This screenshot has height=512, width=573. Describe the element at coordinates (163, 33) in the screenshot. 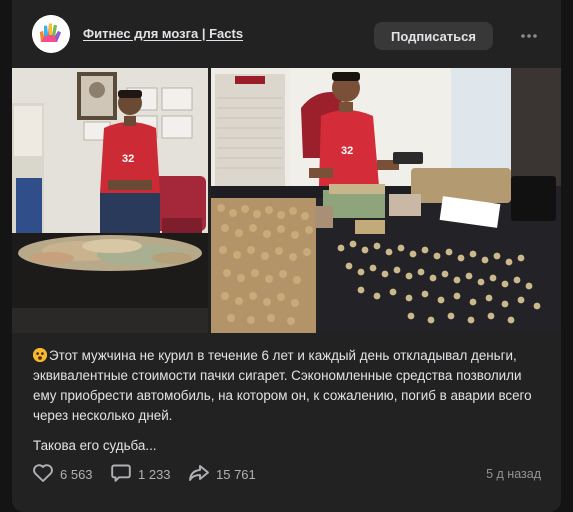

I see `community-name-link: Фитнес для мозга | Facts` at that location.